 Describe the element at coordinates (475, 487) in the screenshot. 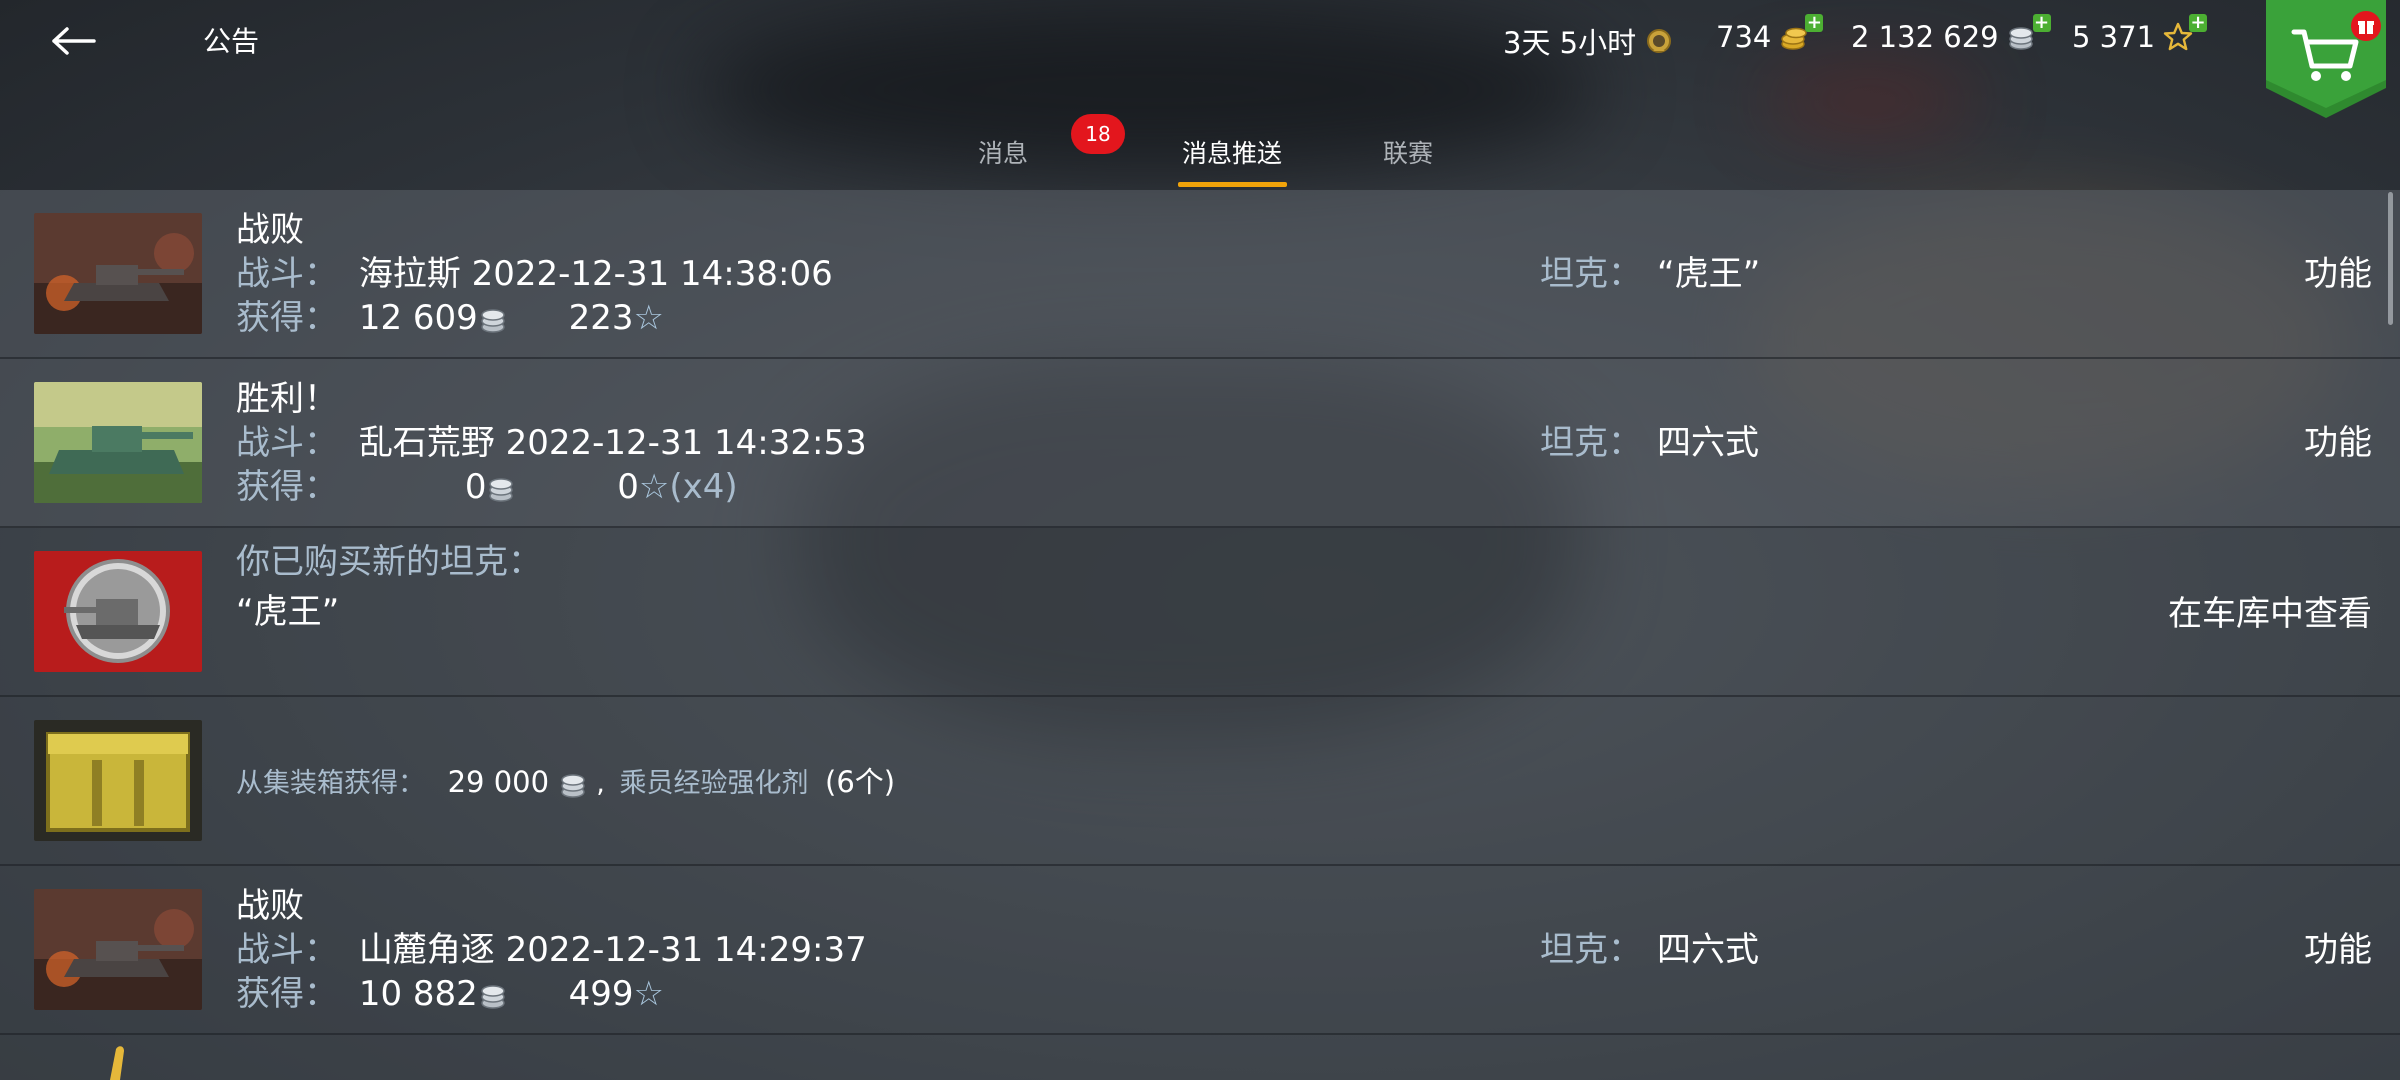

I see `earned-credits: 0` at that location.